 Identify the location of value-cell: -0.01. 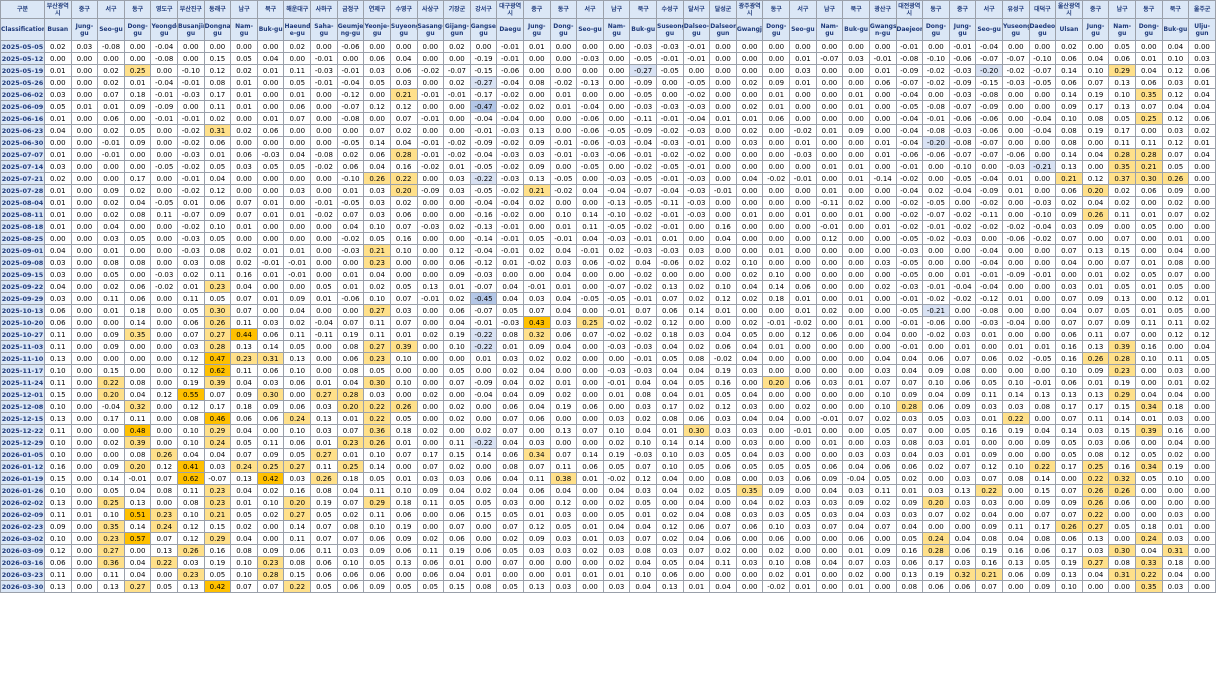
(643, 154).